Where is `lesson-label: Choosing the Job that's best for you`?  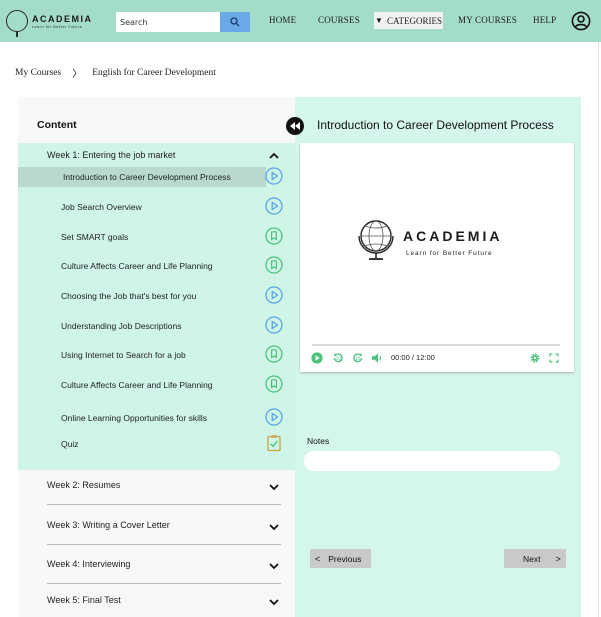
lesson-label: Choosing the Job that's best for you is located at coordinates (129, 296).